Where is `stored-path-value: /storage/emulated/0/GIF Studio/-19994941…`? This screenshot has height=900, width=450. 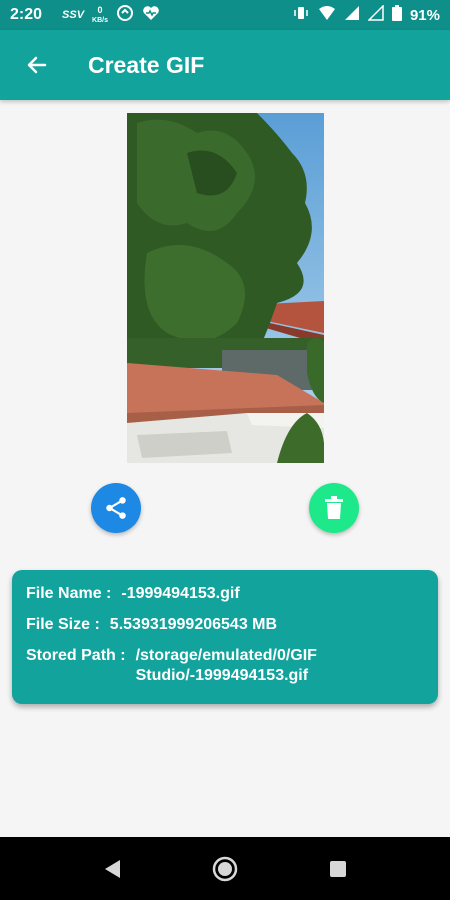 stored-path-value: /storage/emulated/0/GIF Studio/-19994941… is located at coordinates (226, 665).